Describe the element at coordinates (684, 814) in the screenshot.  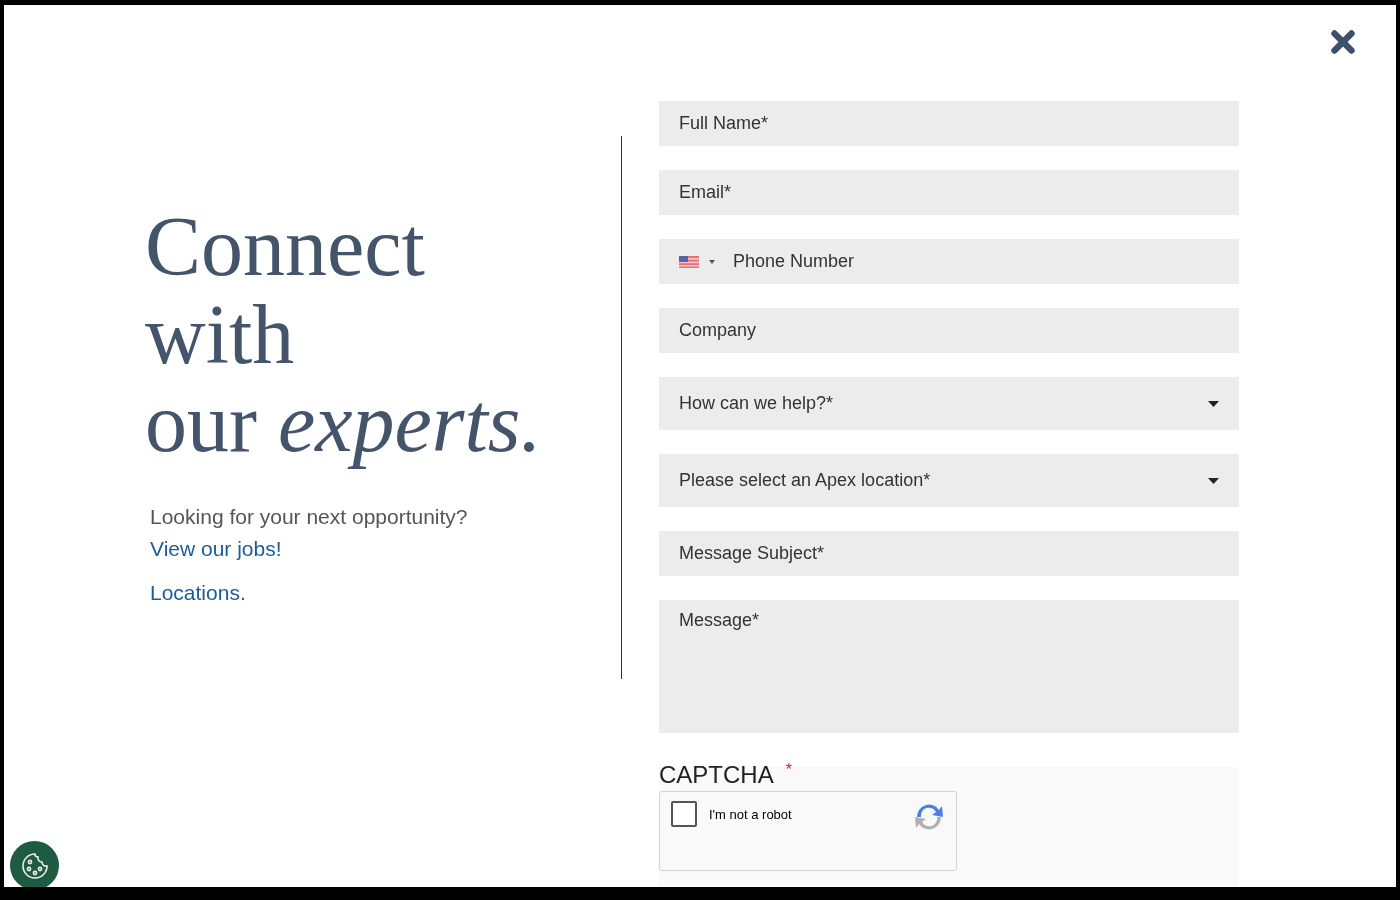
I see `checkbox` at that location.